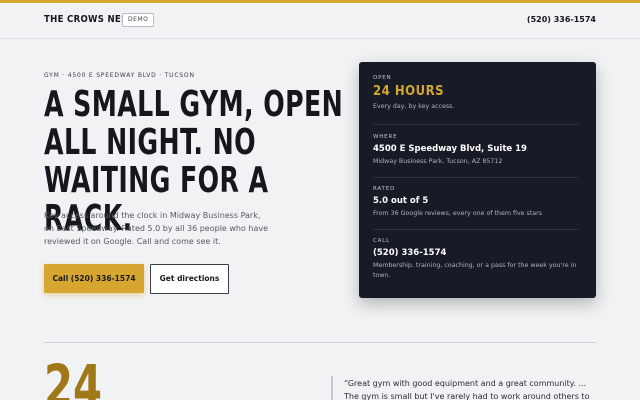 The image size is (640, 400). What do you see at coordinates (438, 161) in the screenshot?
I see `where-sub: Midway Business Park, Tucson, AZ 85712` at bounding box center [438, 161].